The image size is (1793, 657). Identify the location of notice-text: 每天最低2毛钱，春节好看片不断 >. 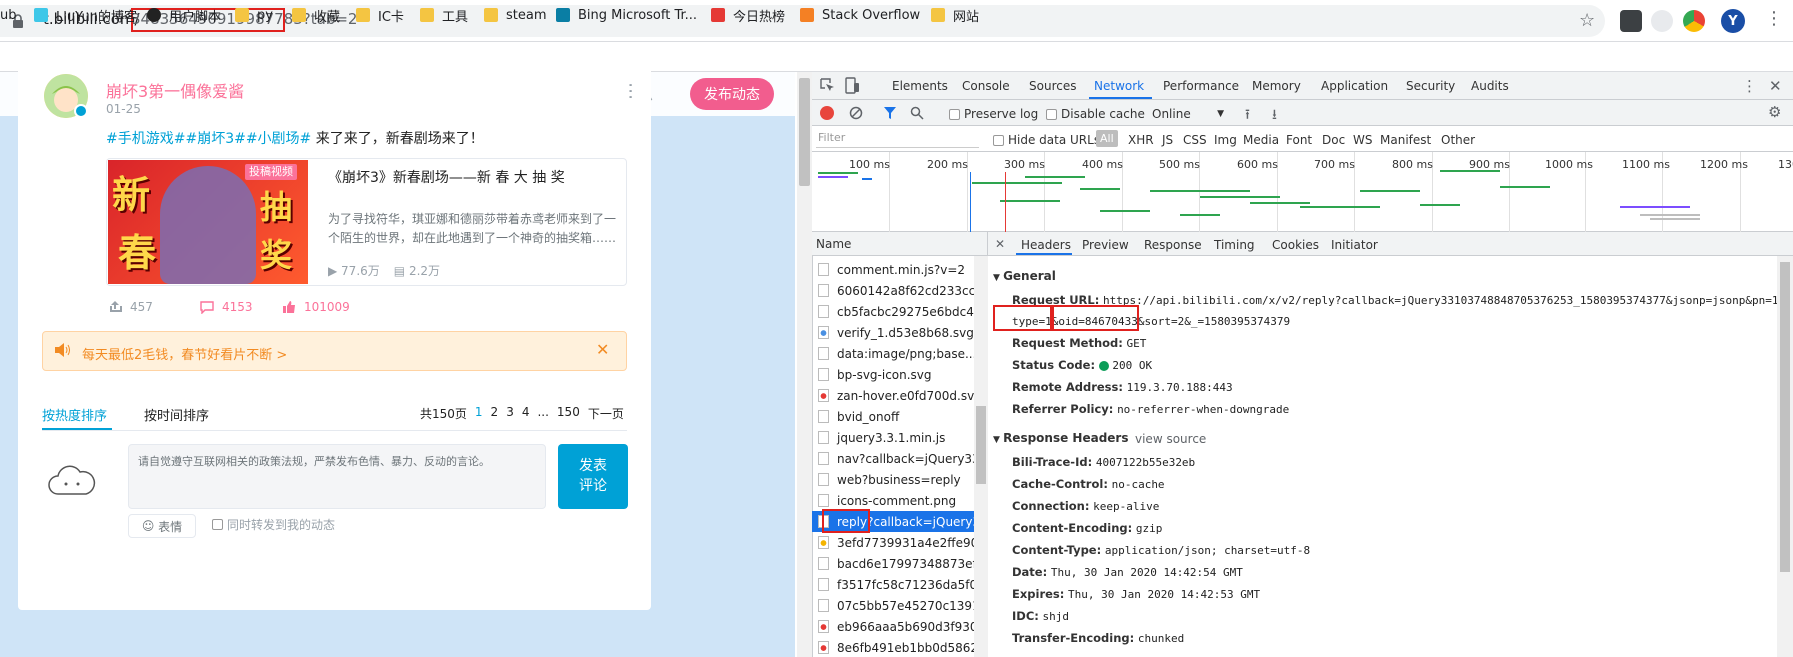
(184, 353).